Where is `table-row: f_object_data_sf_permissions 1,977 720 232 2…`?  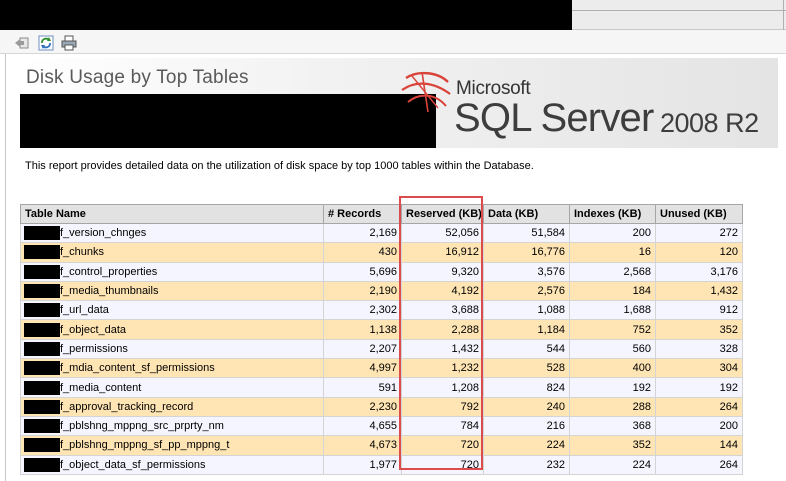
table-row: f_object_data_sf_permissions 1,977 720 232 2… is located at coordinates (381, 464).